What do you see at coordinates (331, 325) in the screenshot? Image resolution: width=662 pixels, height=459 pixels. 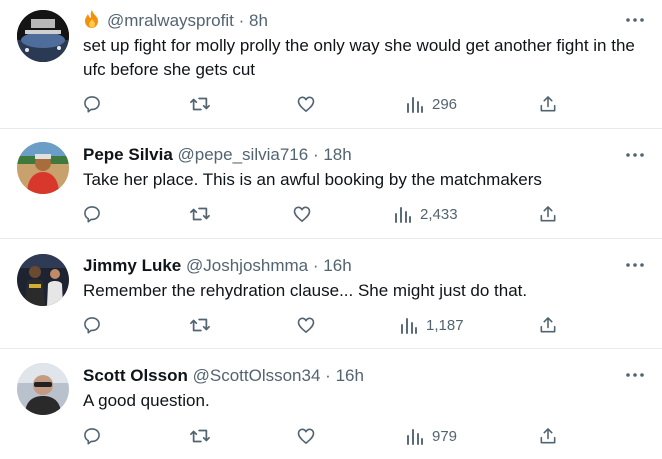 I see `action-bar: 1,187` at bounding box center [331, 325].